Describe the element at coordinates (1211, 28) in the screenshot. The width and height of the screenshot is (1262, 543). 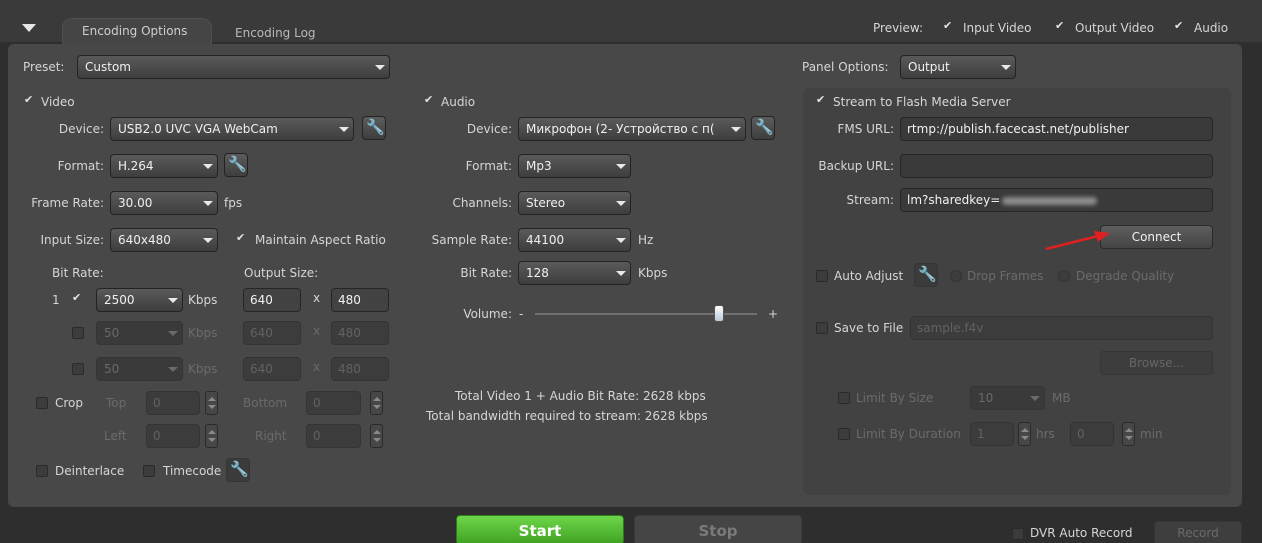
I see `audio-preview-label: Audio` at that location.